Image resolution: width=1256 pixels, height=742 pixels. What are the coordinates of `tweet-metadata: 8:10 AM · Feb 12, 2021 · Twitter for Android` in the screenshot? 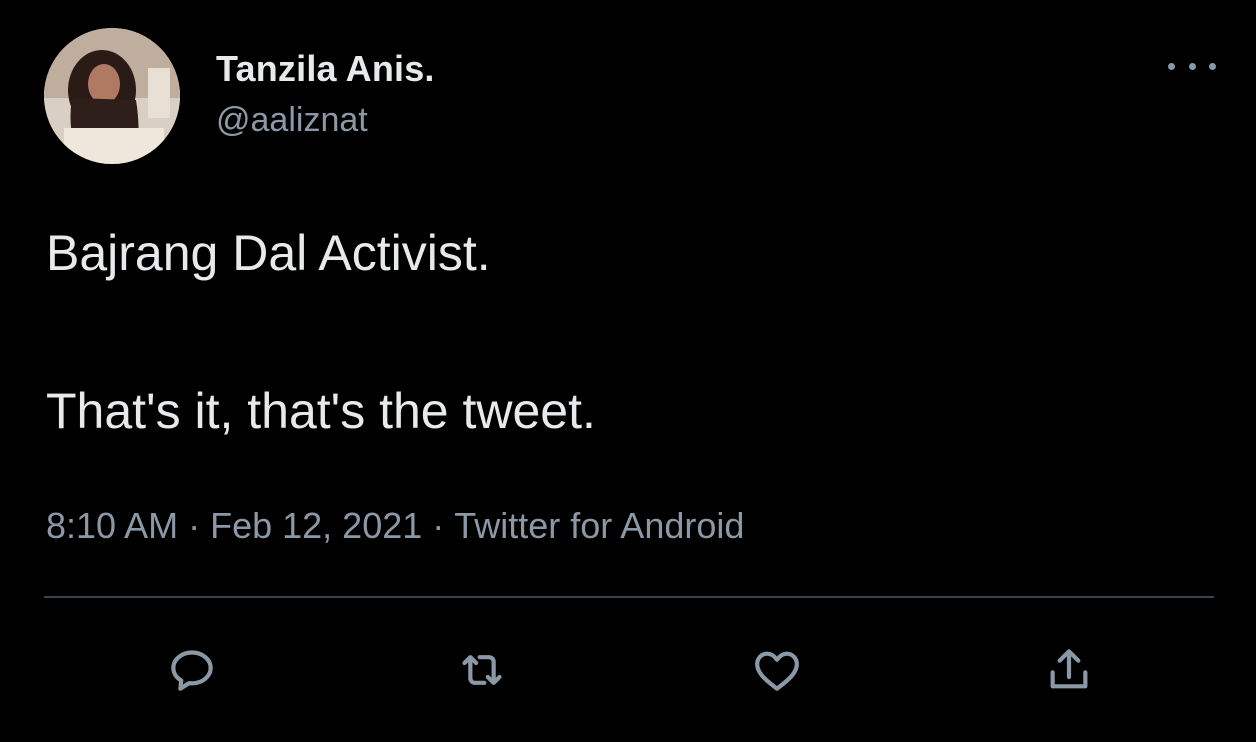 It's located at (395, 526).